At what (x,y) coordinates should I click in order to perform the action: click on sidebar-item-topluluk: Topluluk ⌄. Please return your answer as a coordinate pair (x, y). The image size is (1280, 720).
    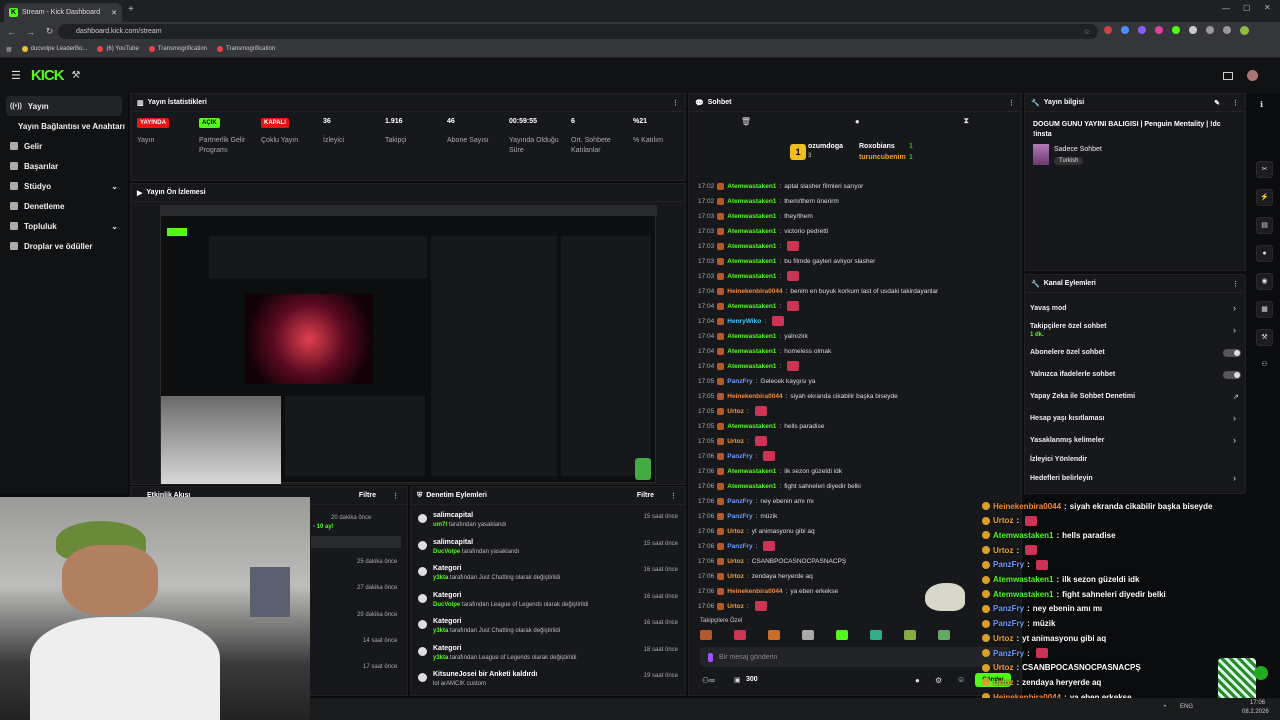
    Looking at the image, I should click on (64, 226).